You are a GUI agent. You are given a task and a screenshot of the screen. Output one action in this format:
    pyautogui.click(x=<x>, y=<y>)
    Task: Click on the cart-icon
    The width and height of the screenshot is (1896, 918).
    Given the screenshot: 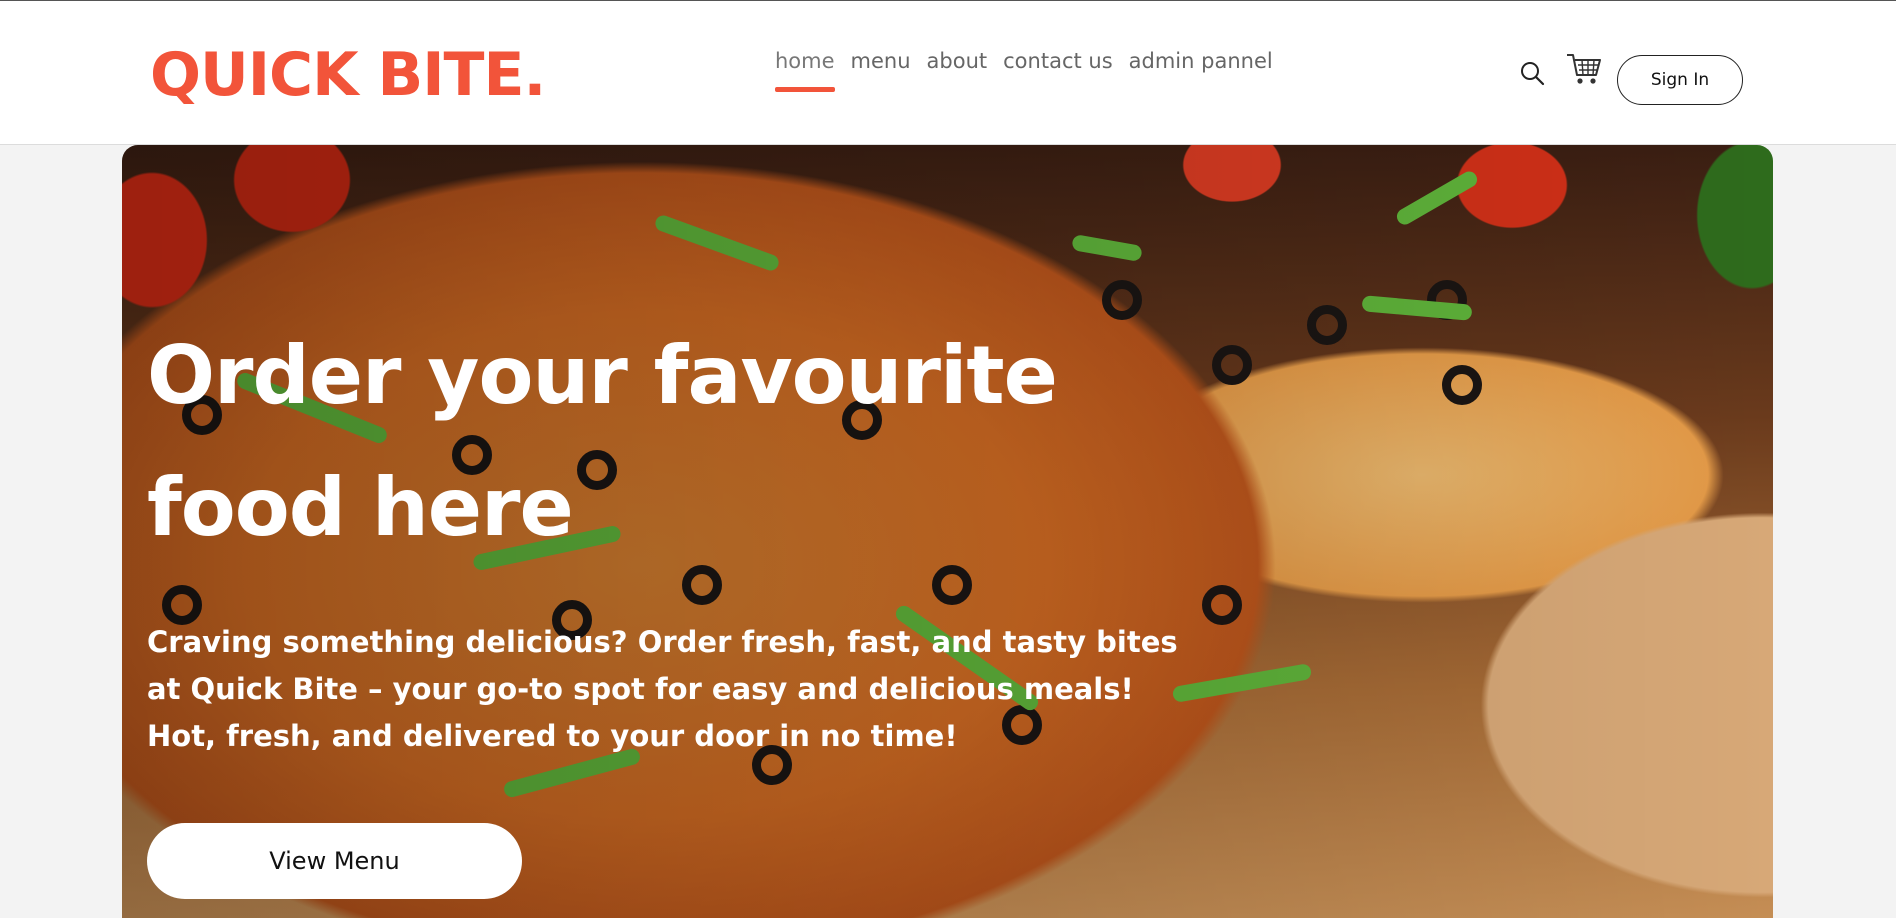 What is the action you would take?
    pyautogui.click(x=1584, y=69)
    